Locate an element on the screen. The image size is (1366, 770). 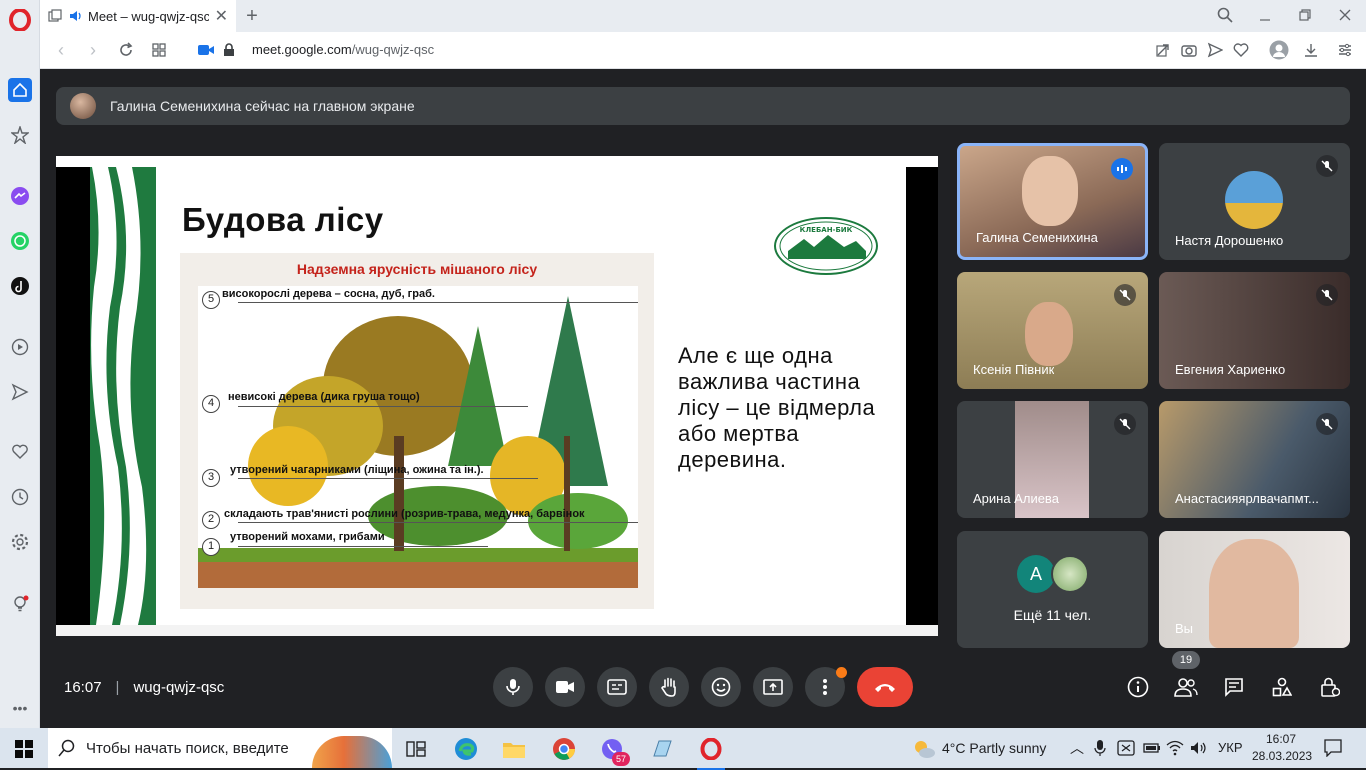
participant-tile: Настя Дорошенко is located at coordinates (1254, 201).